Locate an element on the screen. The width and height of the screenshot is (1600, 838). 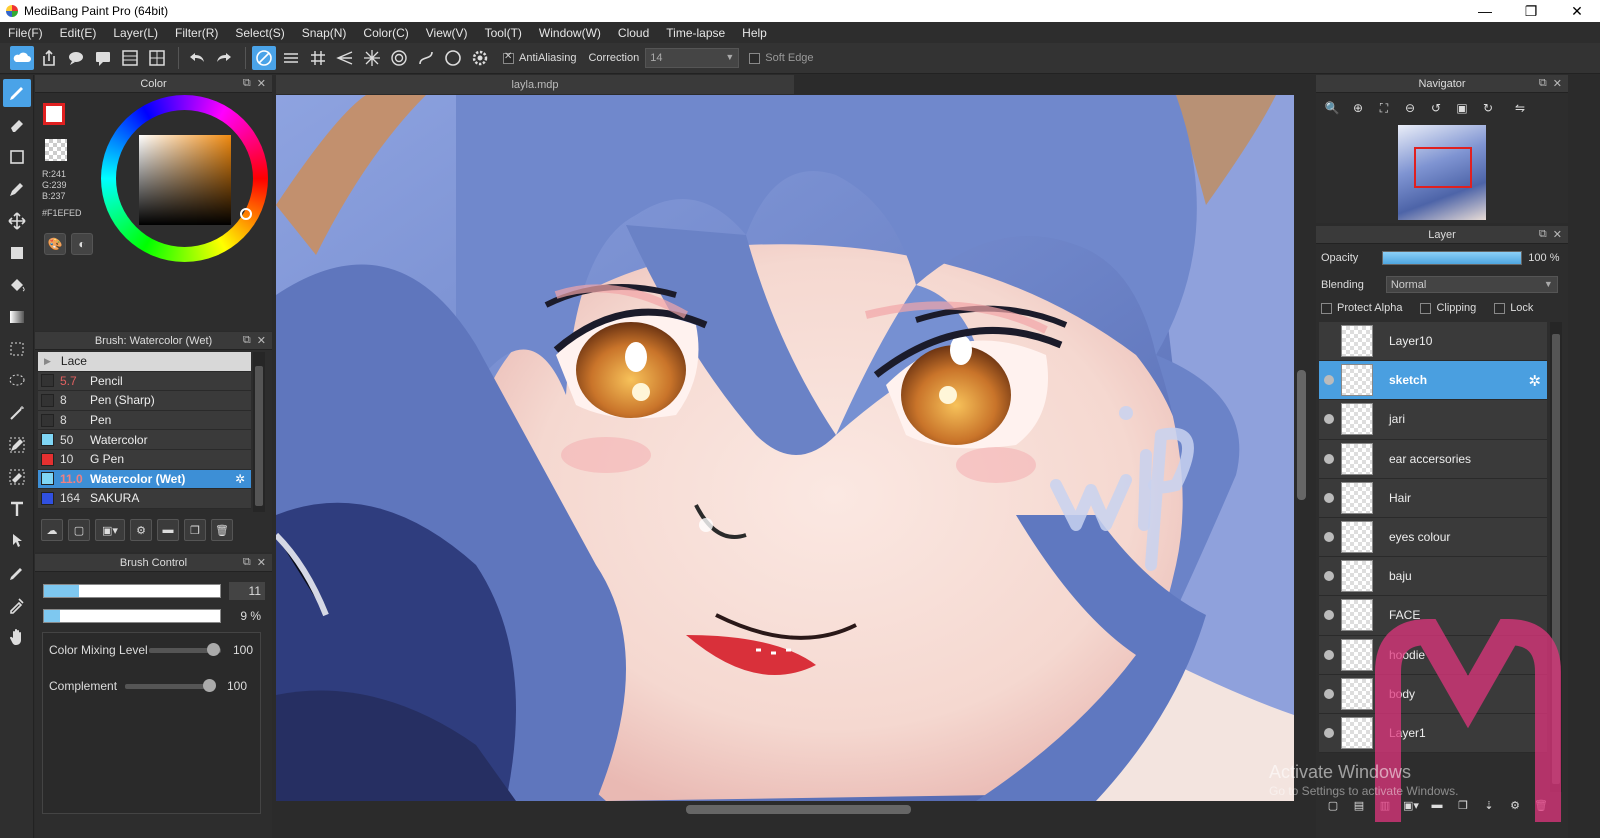
layer-row: sketch ✲ is located at coordinates (1433, 381).